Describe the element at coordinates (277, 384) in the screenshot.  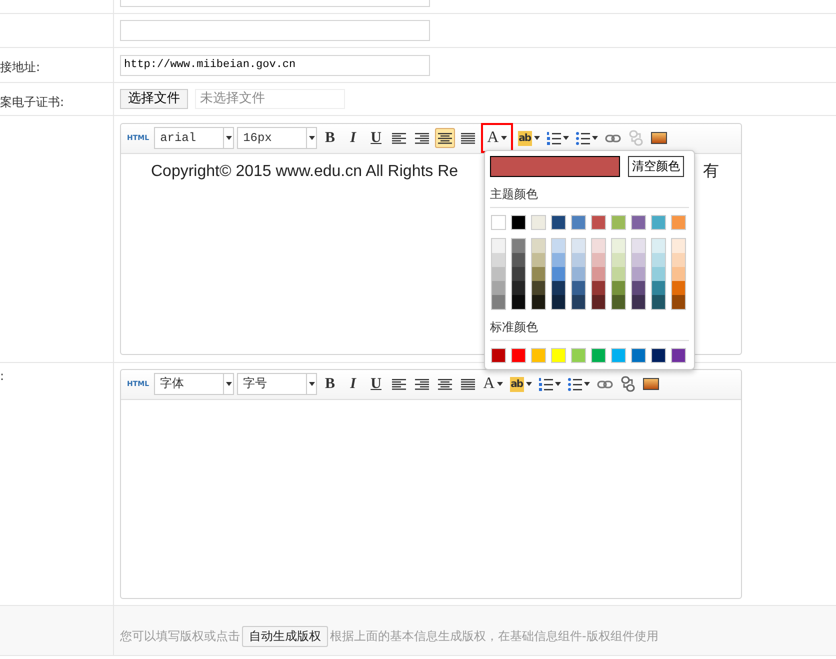
I see `font-select: 字号` at that location.